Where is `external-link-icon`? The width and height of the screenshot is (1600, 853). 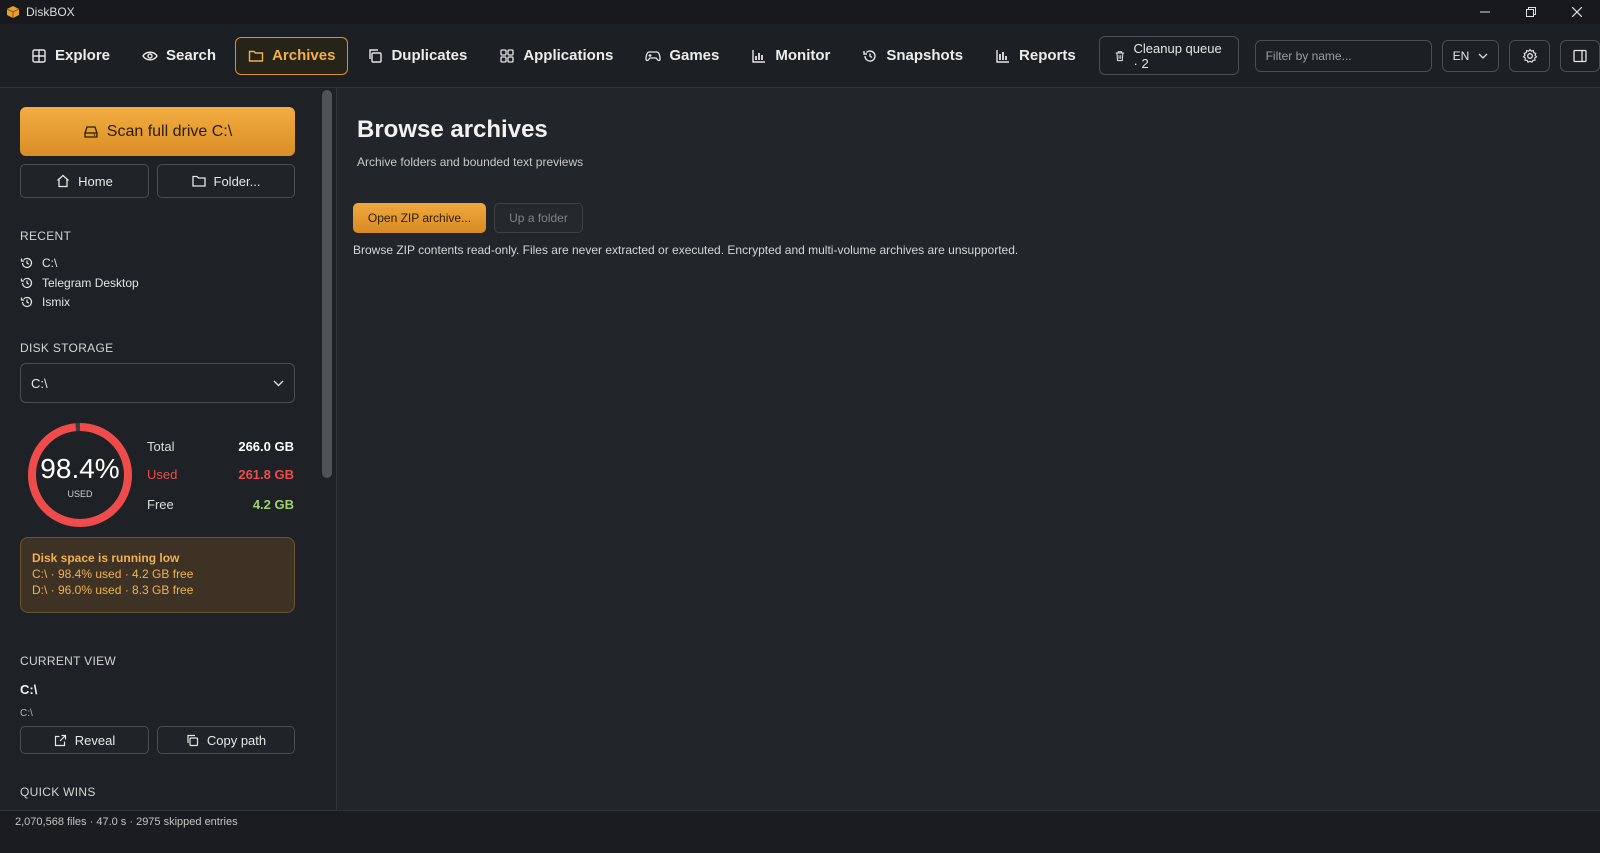
external-link-icon is located at coordinates (60, 740).